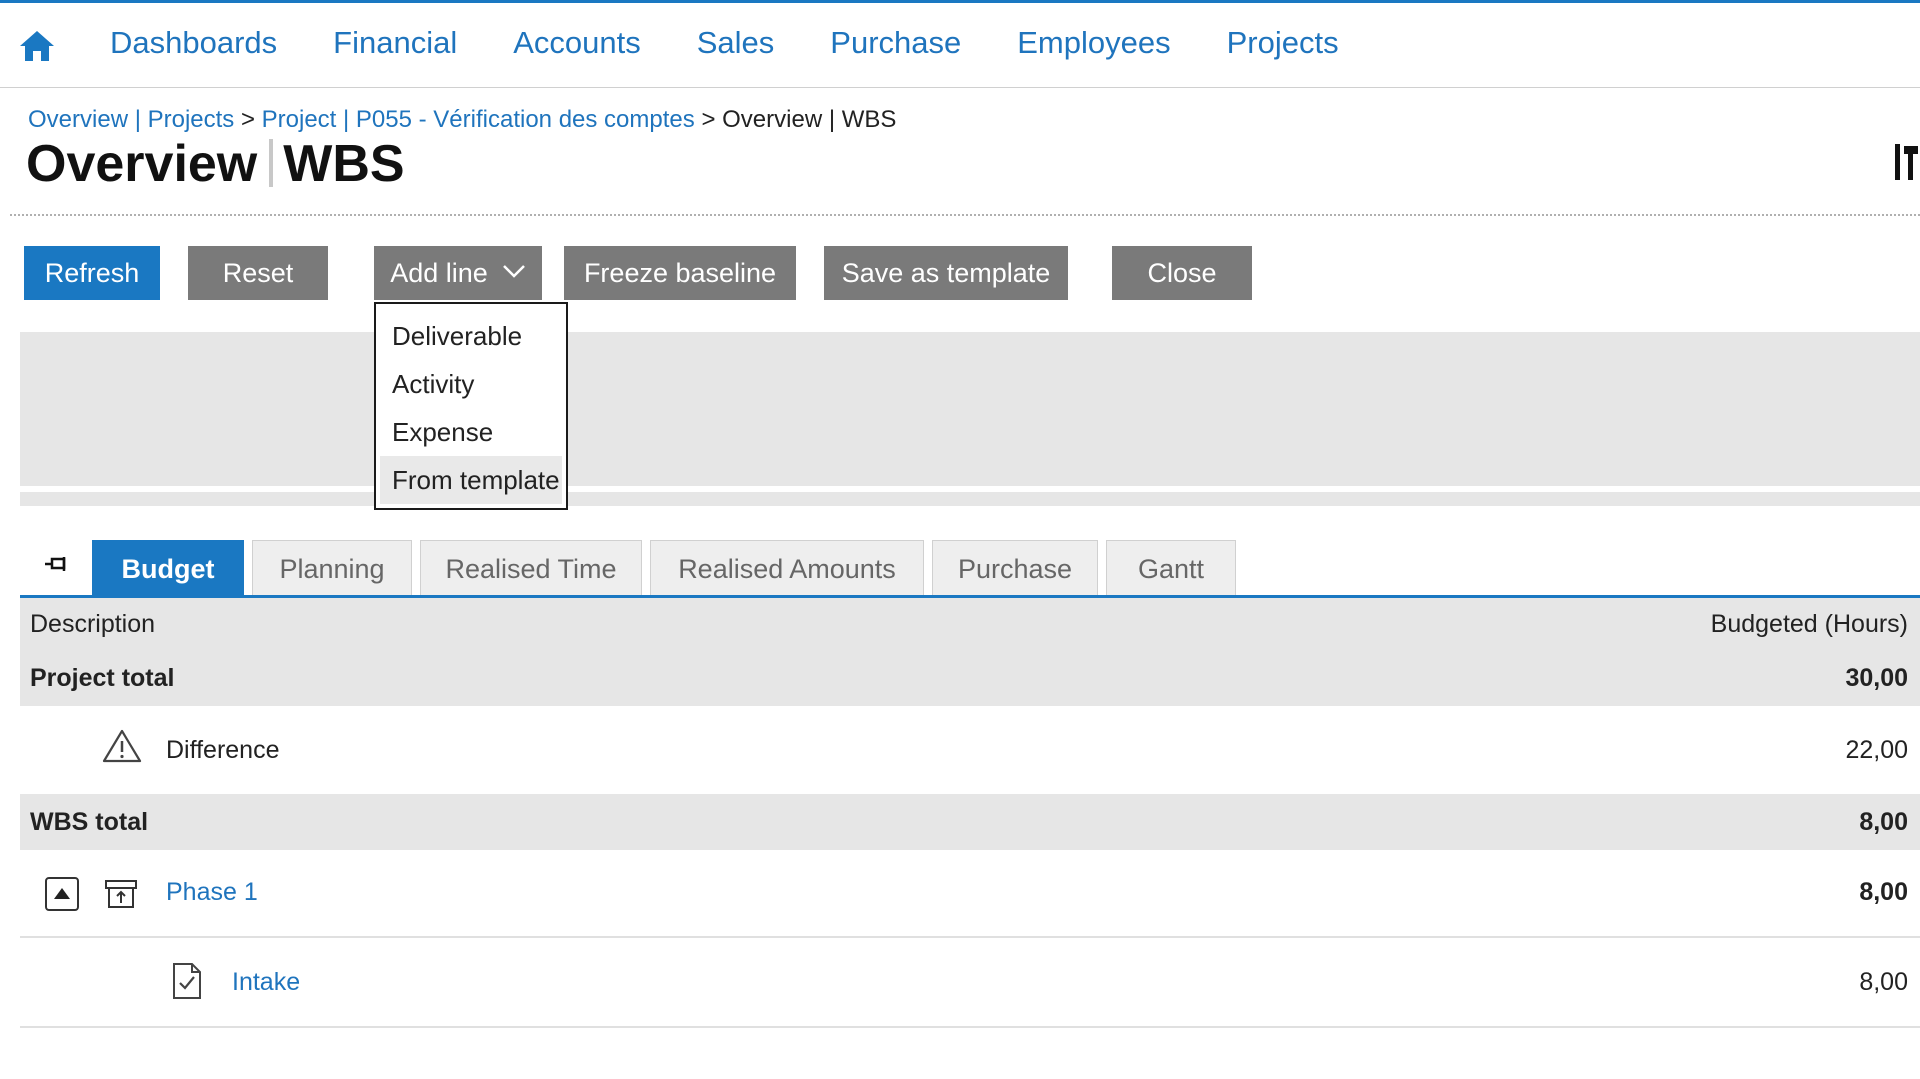 This screenshot has width=1920, height=1079. I want to click on tab-realised-time: Realised Time, so click(531, 568).